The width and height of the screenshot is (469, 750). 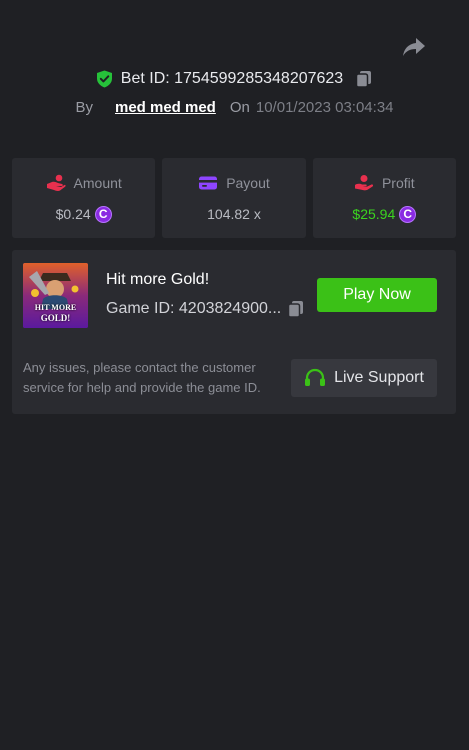 I want to click on thumb-title-line1: HIT MORE, so click(x=55, y=307).